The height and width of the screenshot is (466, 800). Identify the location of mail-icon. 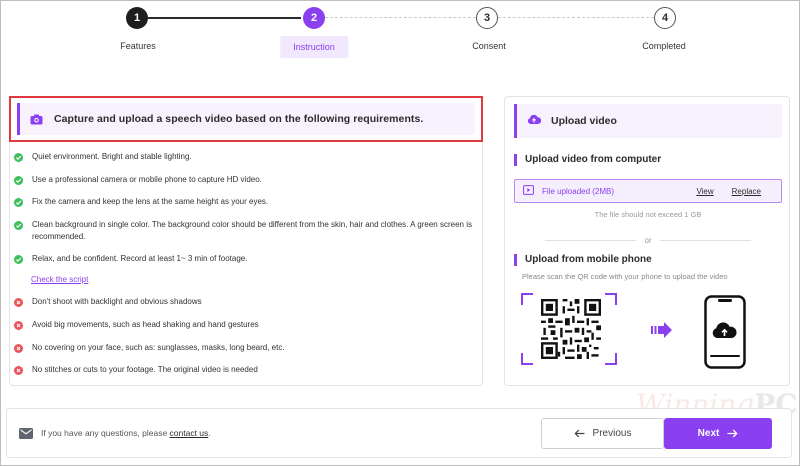
(26, 433).